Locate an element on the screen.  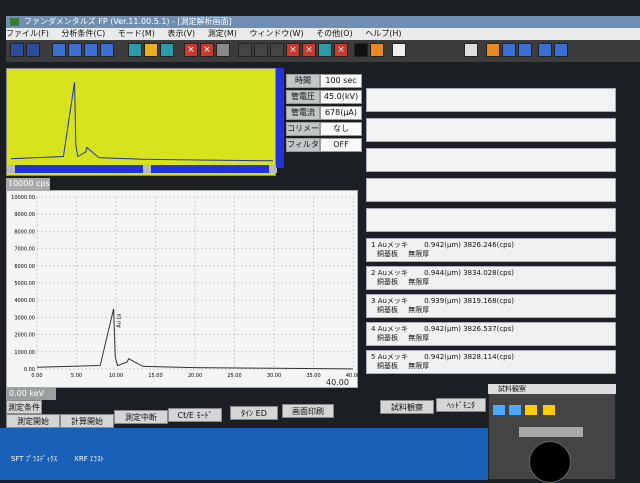
menu-help: ヘルプ(H) is located at coordinates (383, 33).